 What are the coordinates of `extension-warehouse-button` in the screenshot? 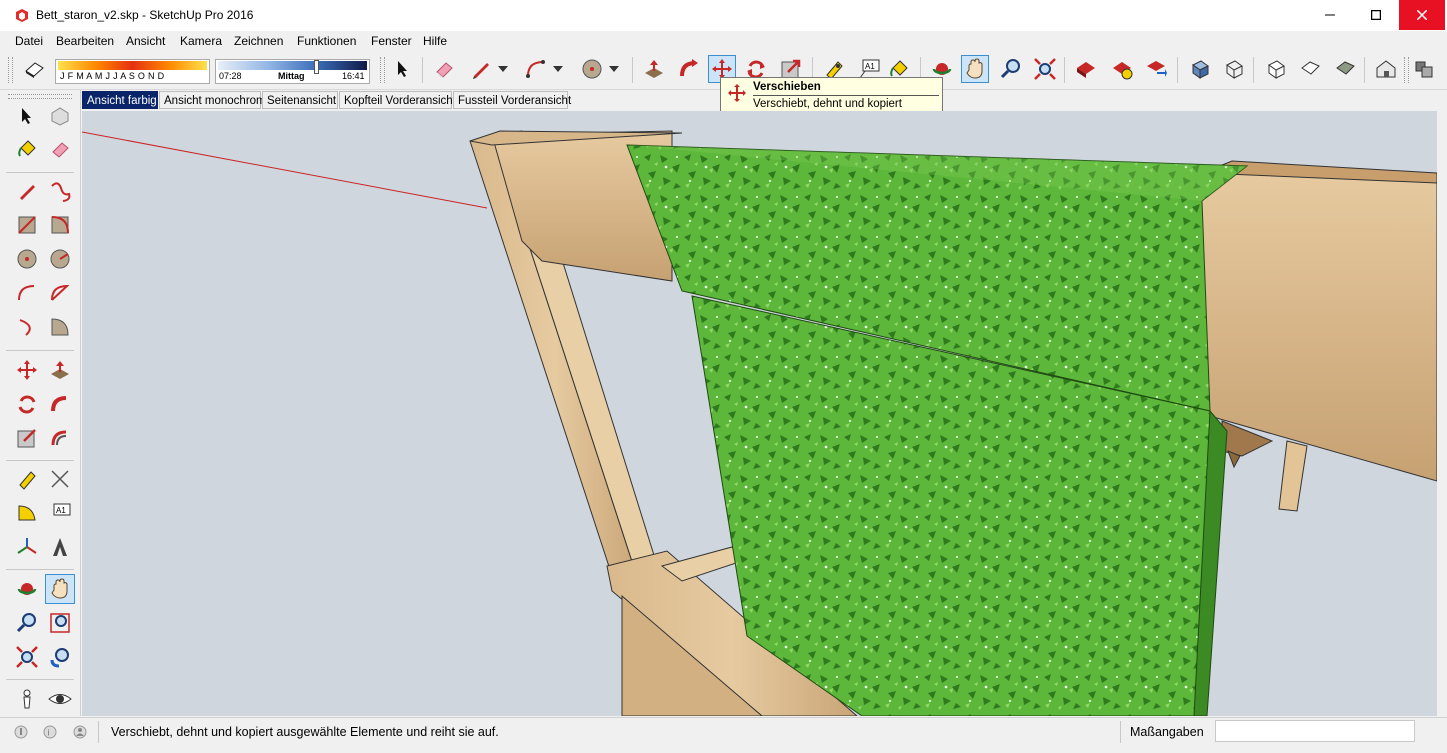 It's located at (1122, 69).